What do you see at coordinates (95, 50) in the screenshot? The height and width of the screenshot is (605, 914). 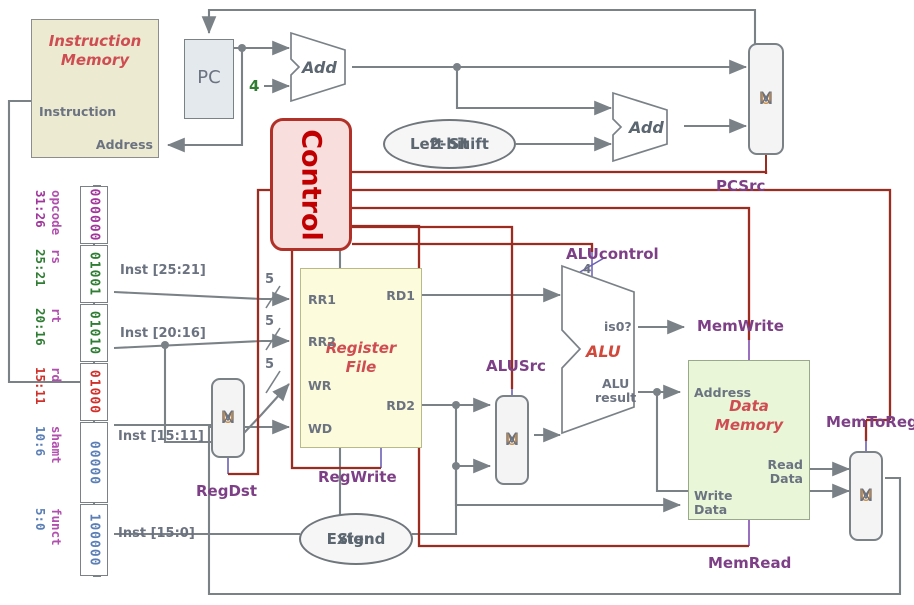 I see `instruction-memory-title: Instruction Memory` at bounding box center [95, 50].